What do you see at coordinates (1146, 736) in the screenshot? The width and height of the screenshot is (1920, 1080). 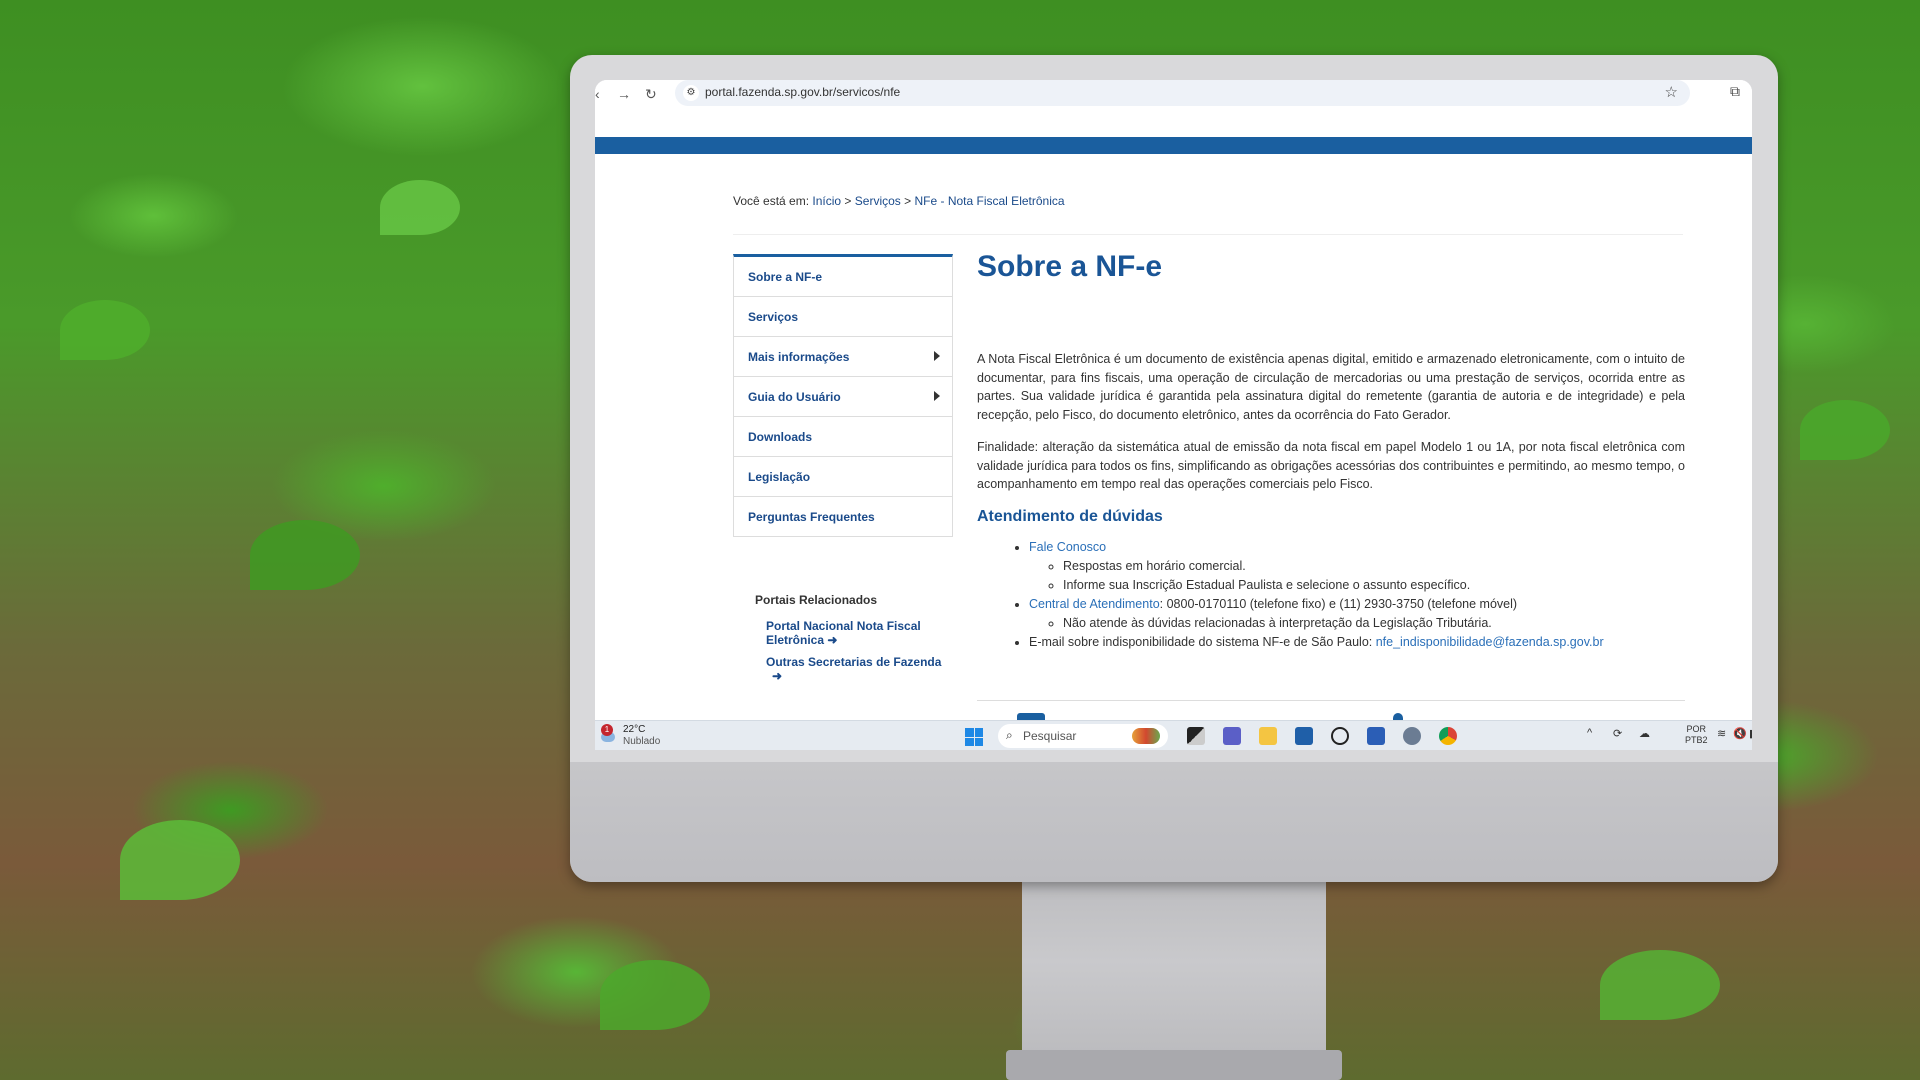 I see `search-highlight-icon` at bounding box center [1146, 736].